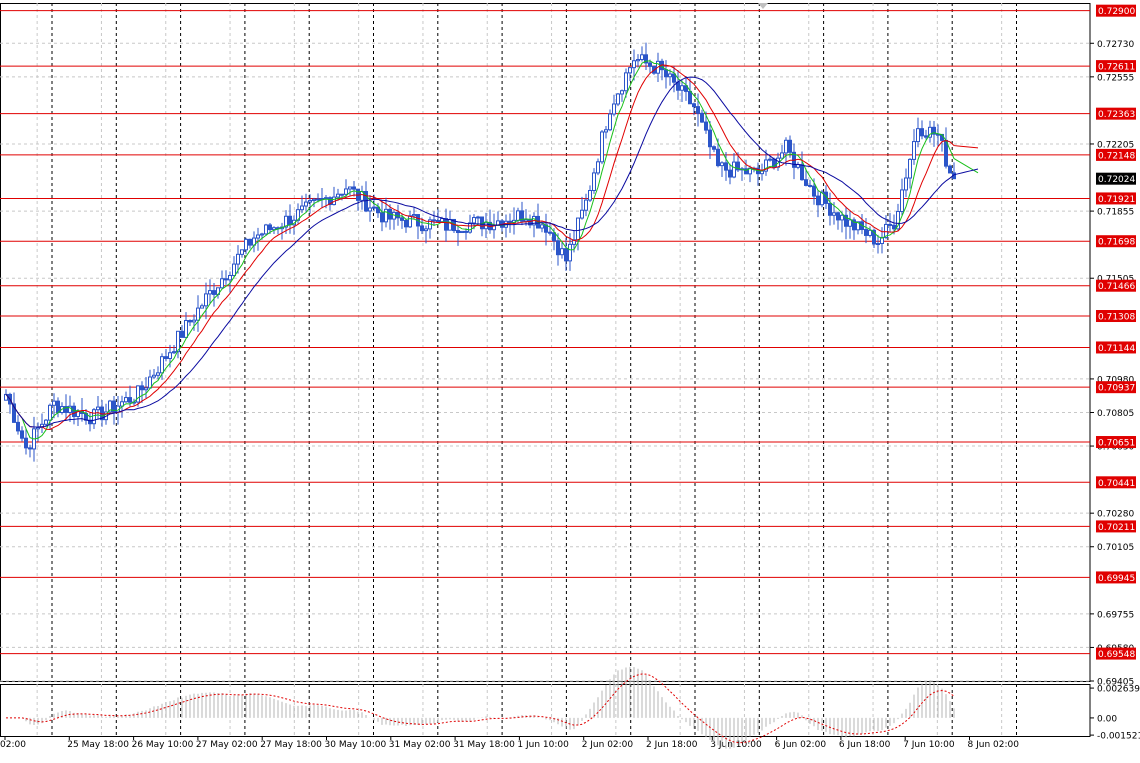  I want to click on time-label: 30 May 10:00, so click(356, 745).